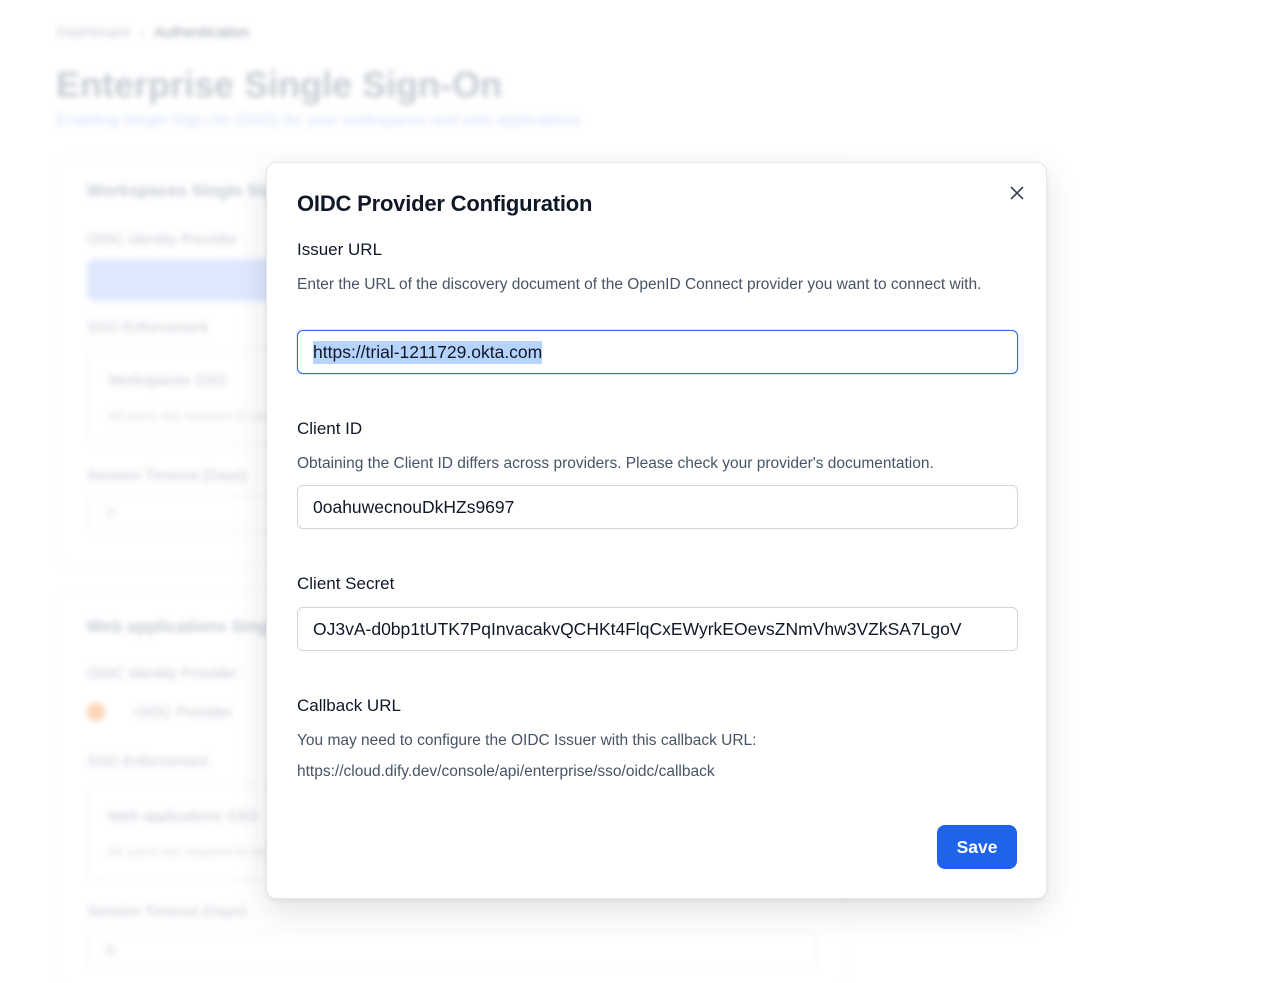 This screenshot has height=983, width=1280. I want to click on issuer-url-value: https://trial-1211729.okta.com, so click(428, 352).